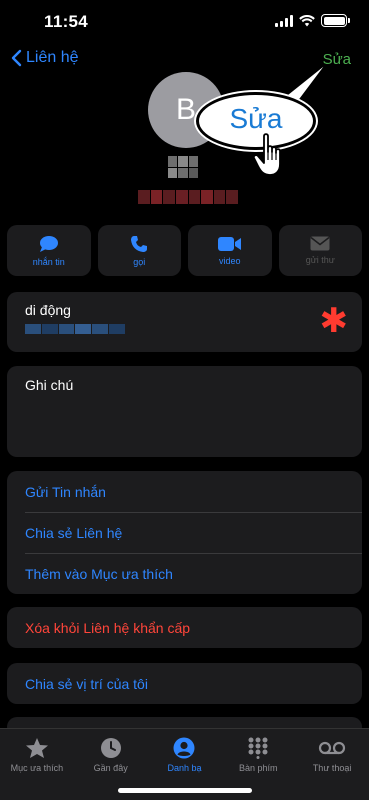 The image size is (369, 800). What do you see at coordinates (188, 197) in the screenshot?
I see `contact-subtitle-blurred` at bounding box center [188, 197].